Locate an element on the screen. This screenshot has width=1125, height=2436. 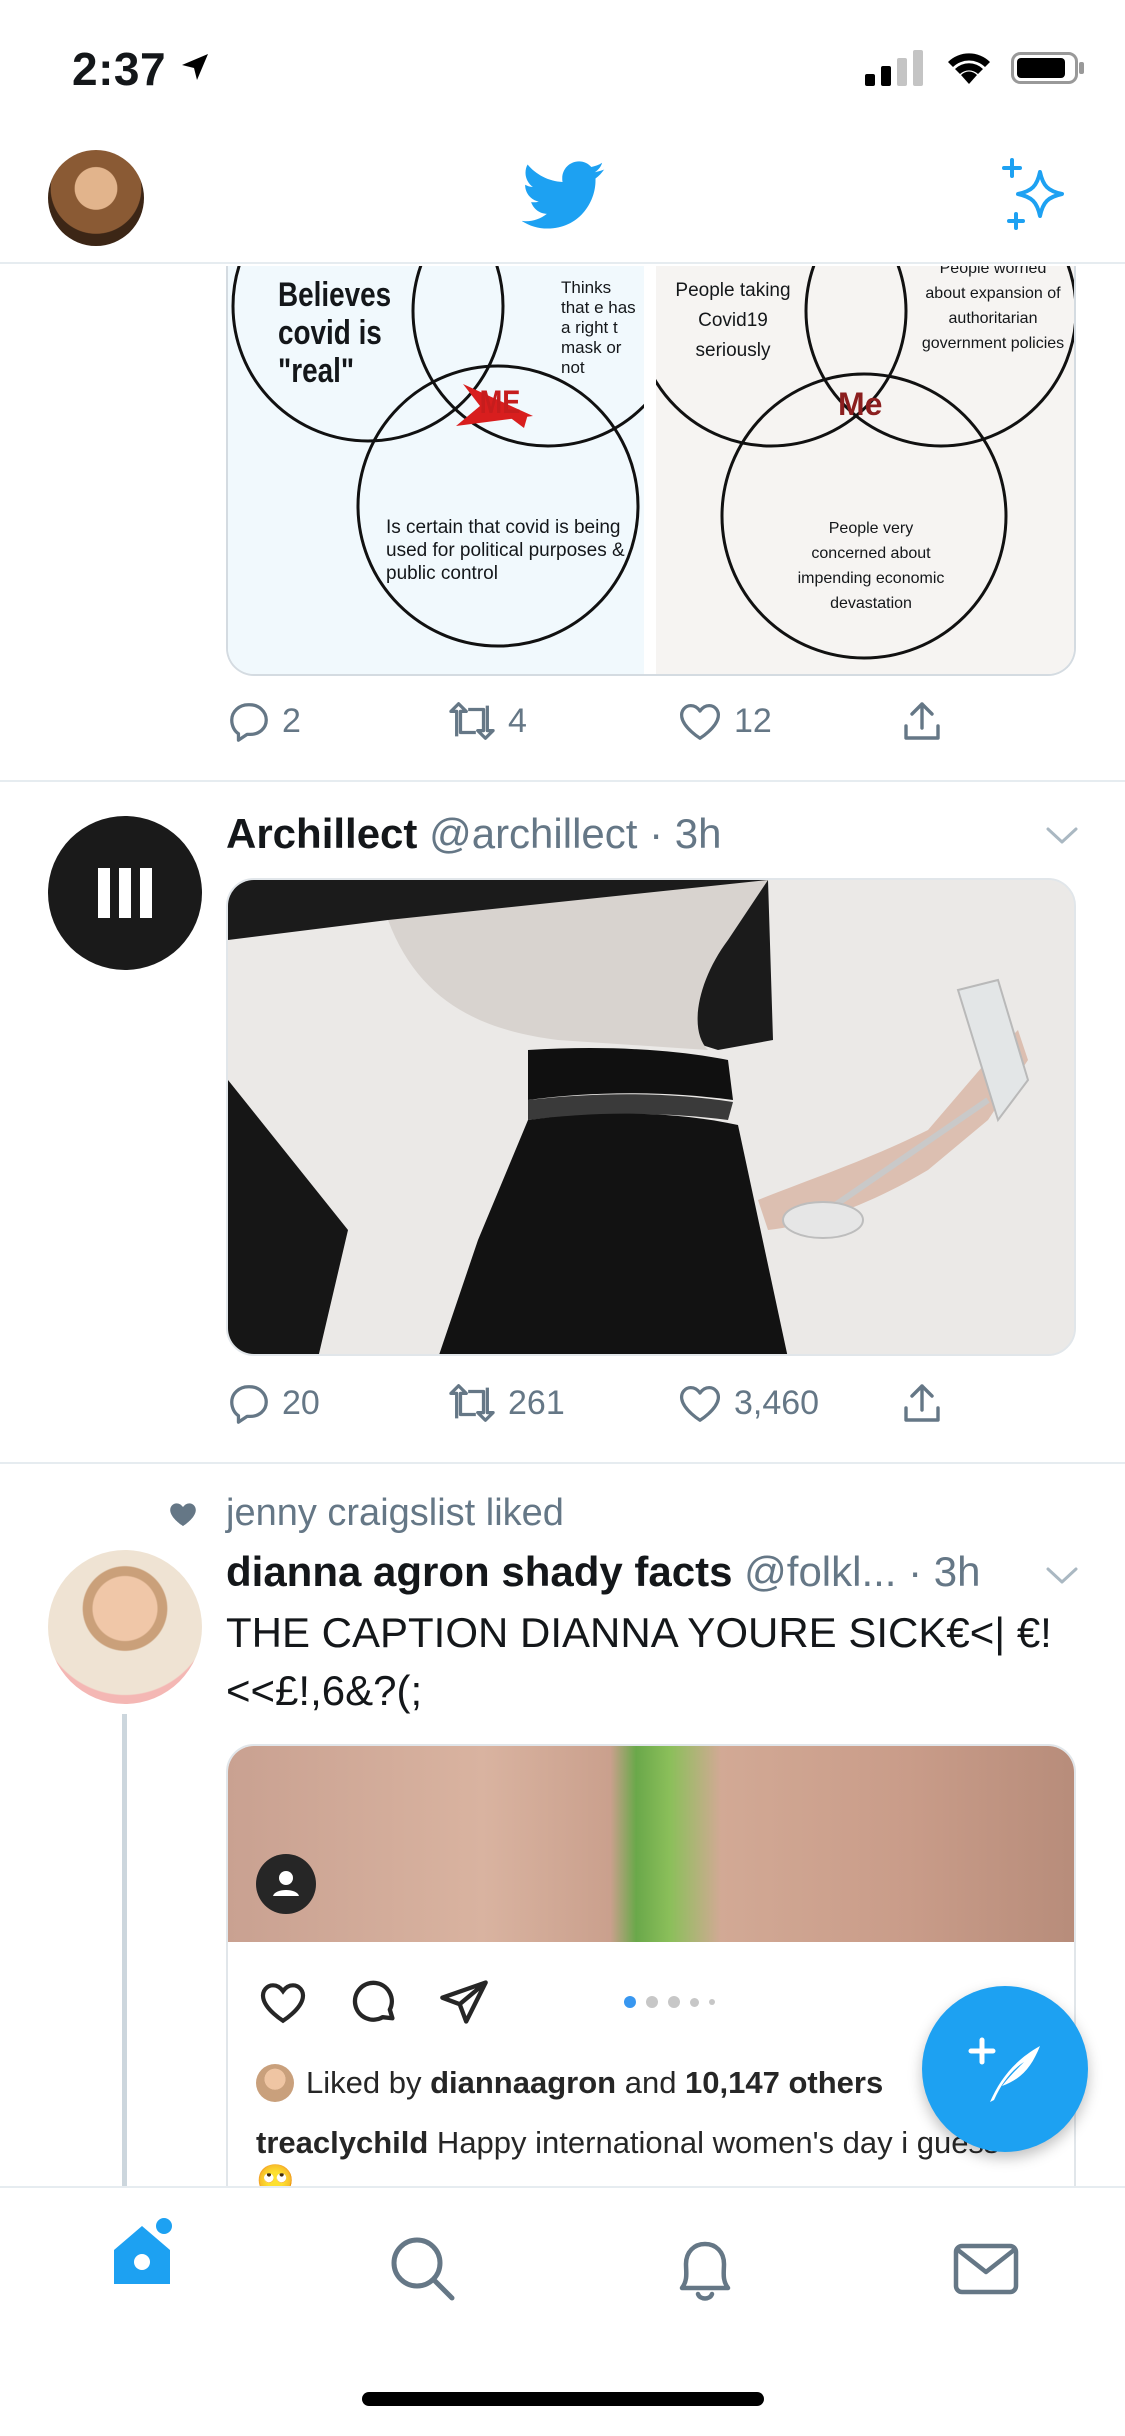
dianna-avatar is located at coordinates (125, 1627).